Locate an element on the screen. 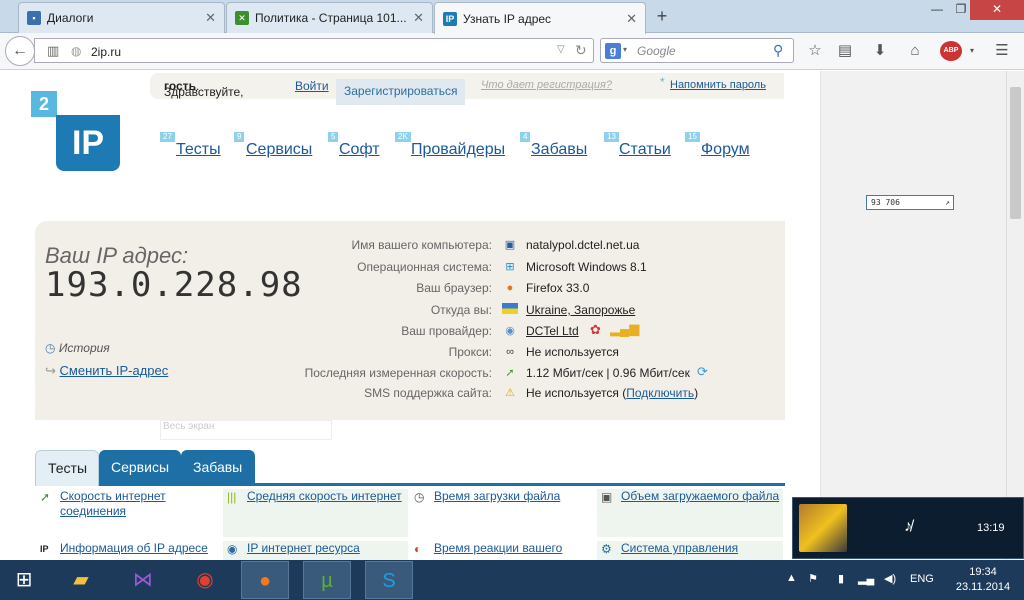 The width and height of the screenshot is (1024, 600). tool-avg-speed: ||| Средняя скорость интернет is located at coordinates (315, 513).